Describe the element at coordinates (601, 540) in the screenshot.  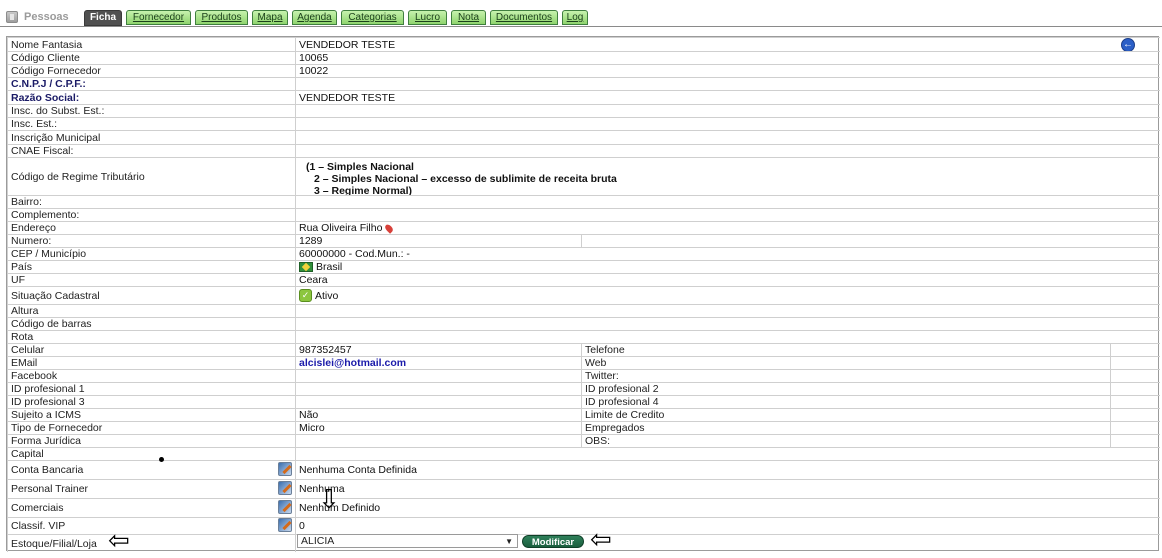
I see `left-arrow-marker-icon-2: ⇦` at that location.